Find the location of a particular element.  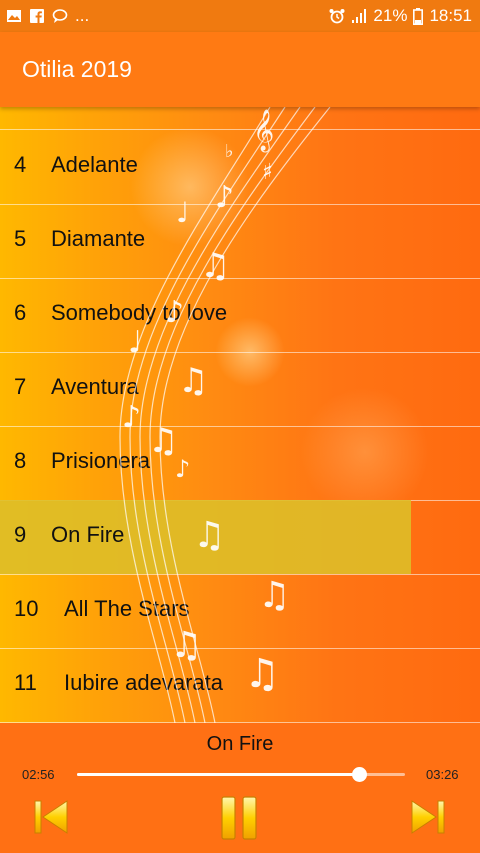

track-title: Diamante is located at coordinates (98, 238).